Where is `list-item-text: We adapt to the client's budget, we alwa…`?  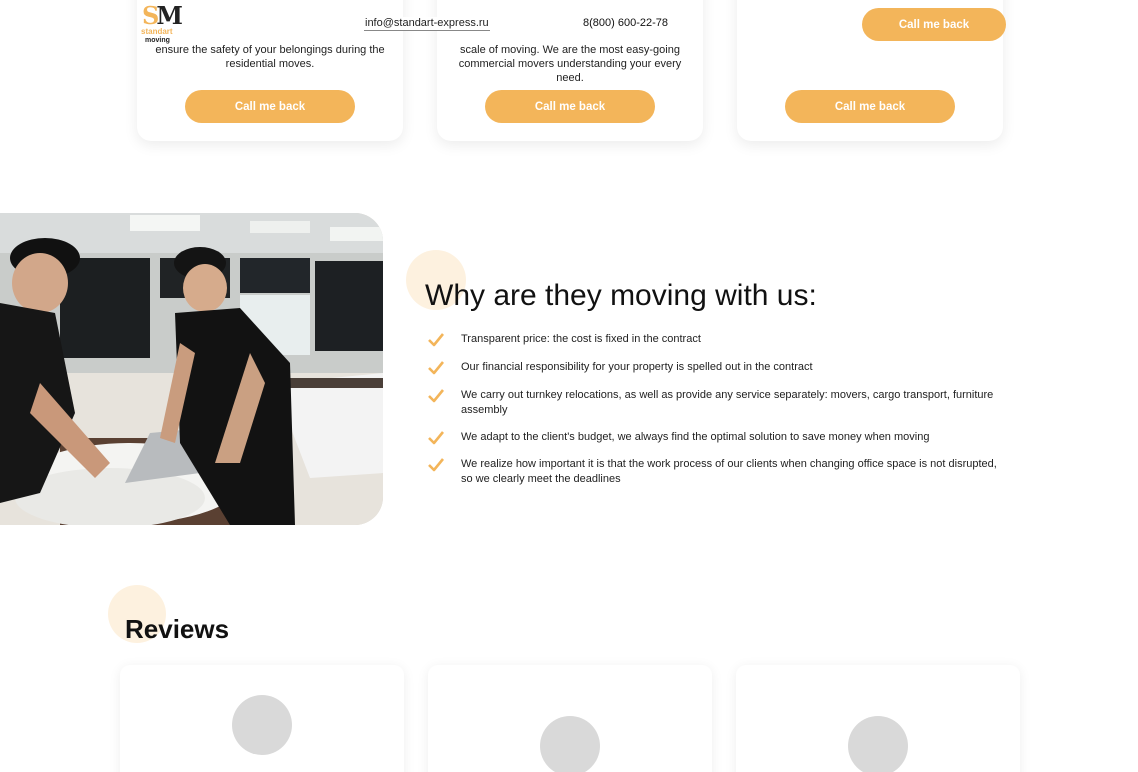
list-item-text: We adapt to the client's budget, we alwa… is located at coordinates (695, 437).